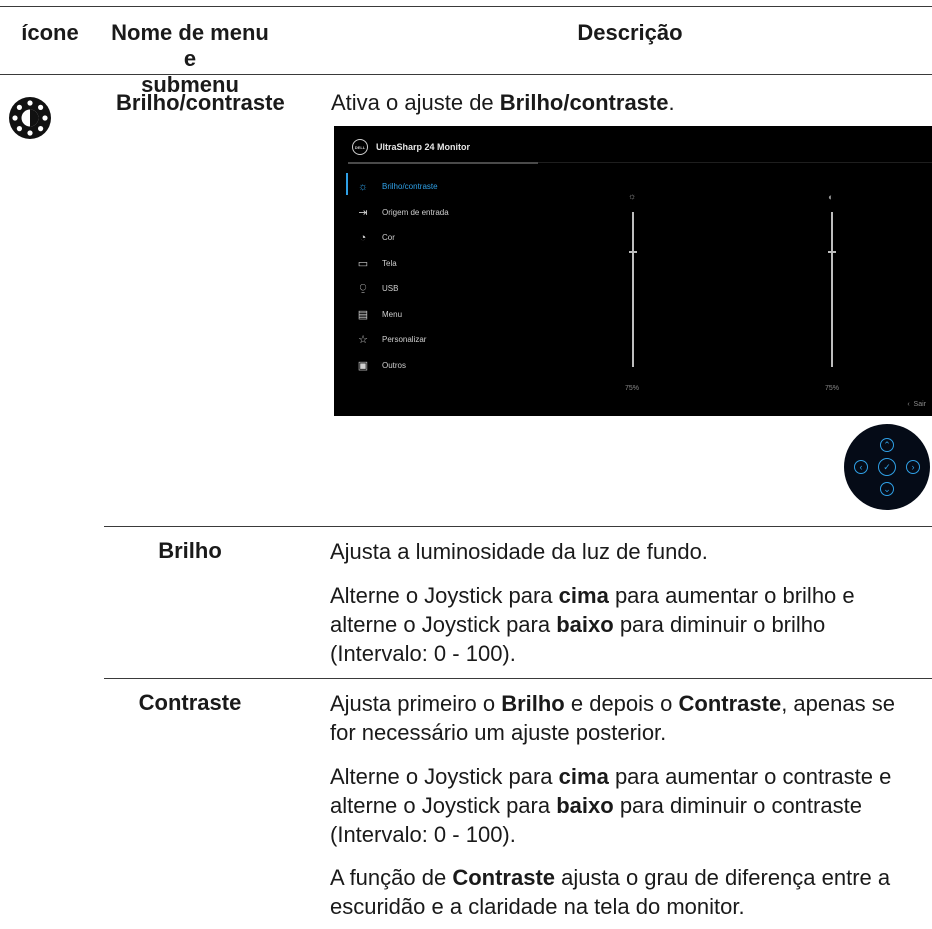 The width and height of the screenshot is (932, 929). I want to click on text: A função de, so click(391, 877).